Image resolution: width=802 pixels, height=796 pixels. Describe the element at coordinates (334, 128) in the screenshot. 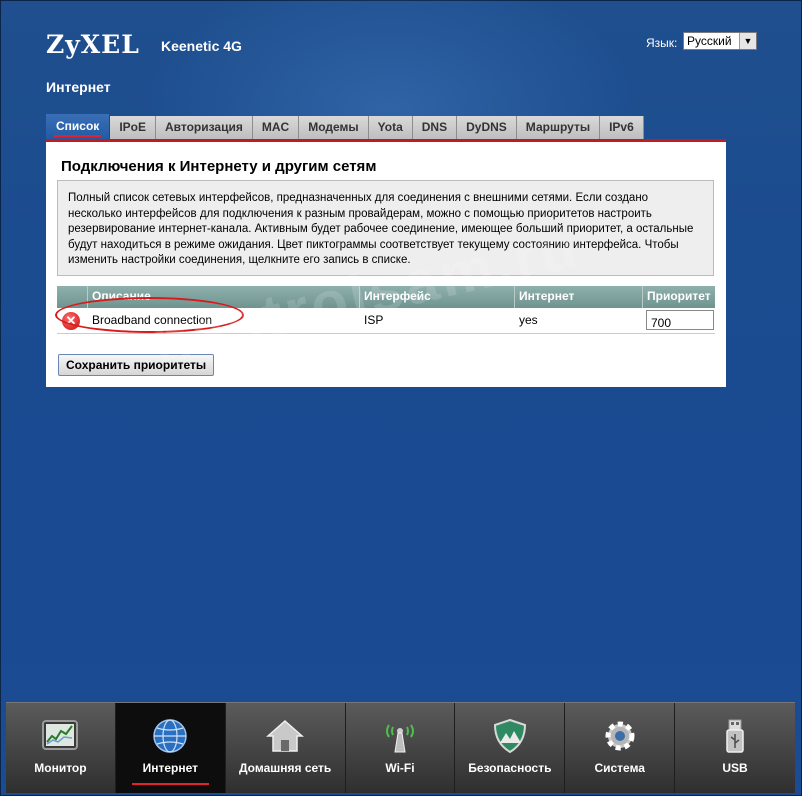

I see `tab-modems: Модемы` at that location.